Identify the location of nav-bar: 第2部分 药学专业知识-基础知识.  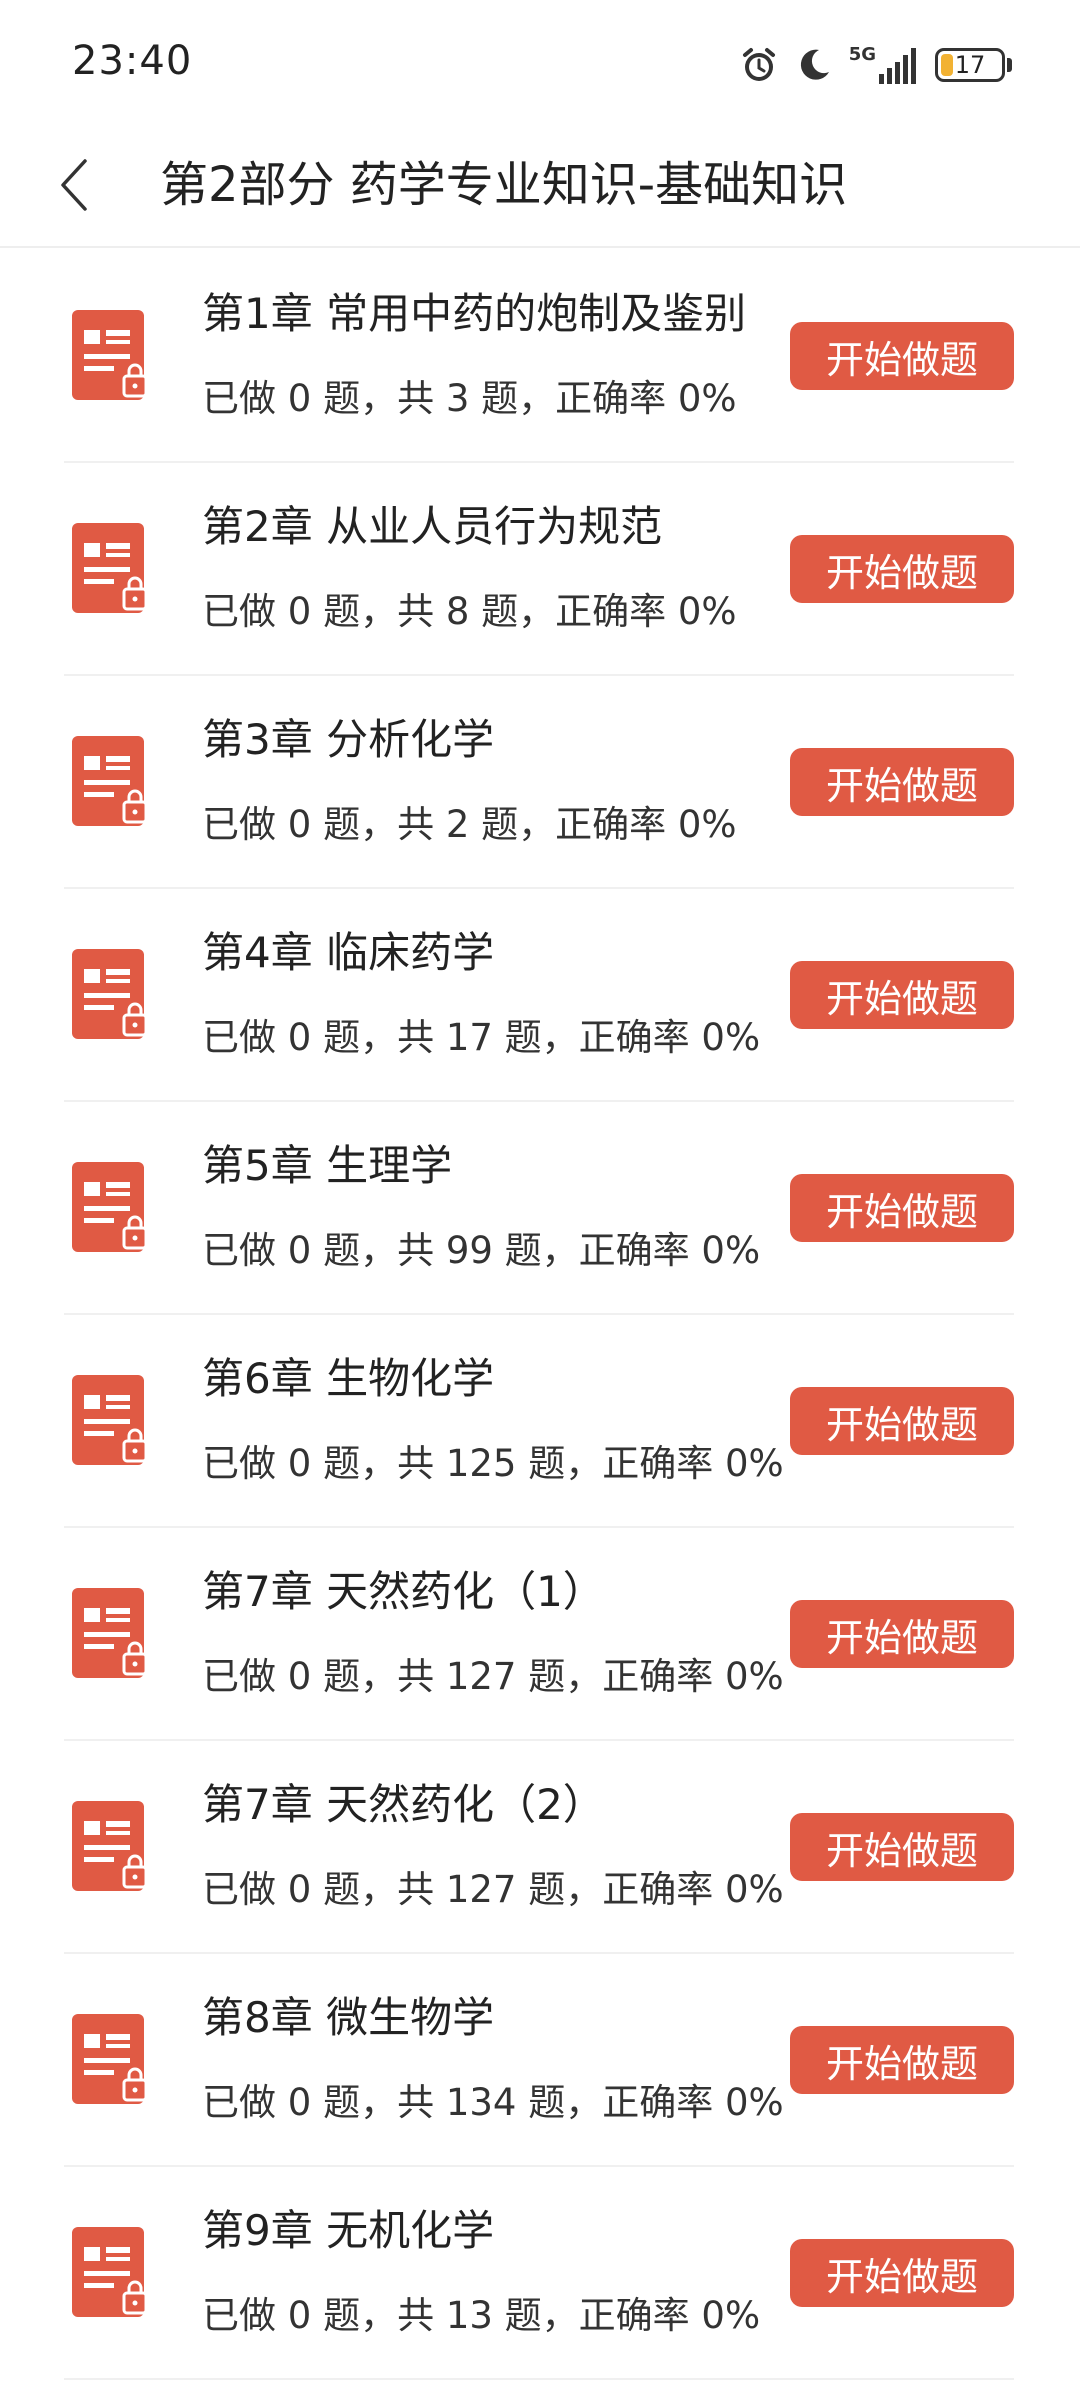
(540, 189).